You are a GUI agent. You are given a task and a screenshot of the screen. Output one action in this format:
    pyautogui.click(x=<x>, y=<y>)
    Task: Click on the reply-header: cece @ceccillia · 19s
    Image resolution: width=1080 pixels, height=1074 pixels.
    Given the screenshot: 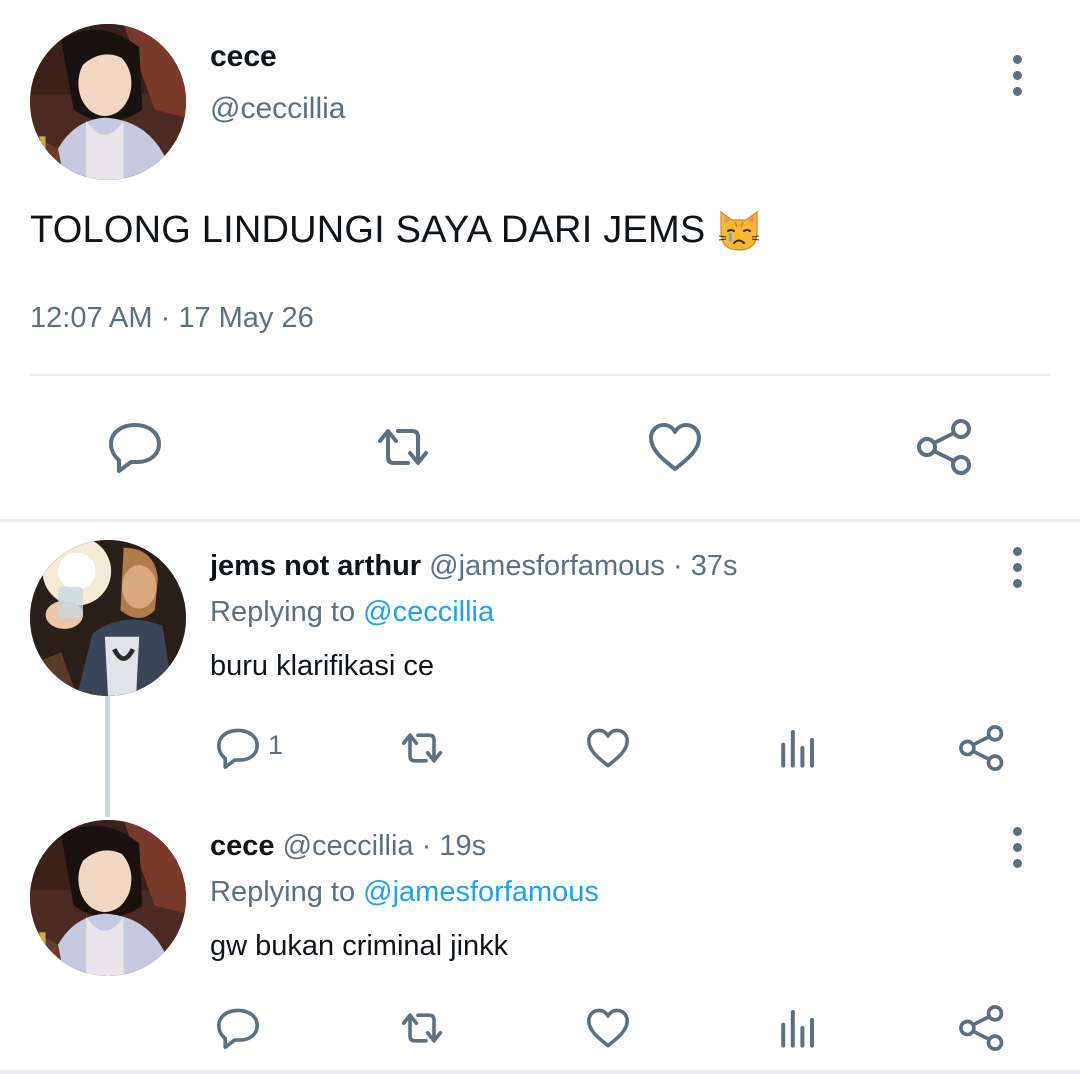 What is the action you would take?
    pyautogui.click(x=348, y=846)
    